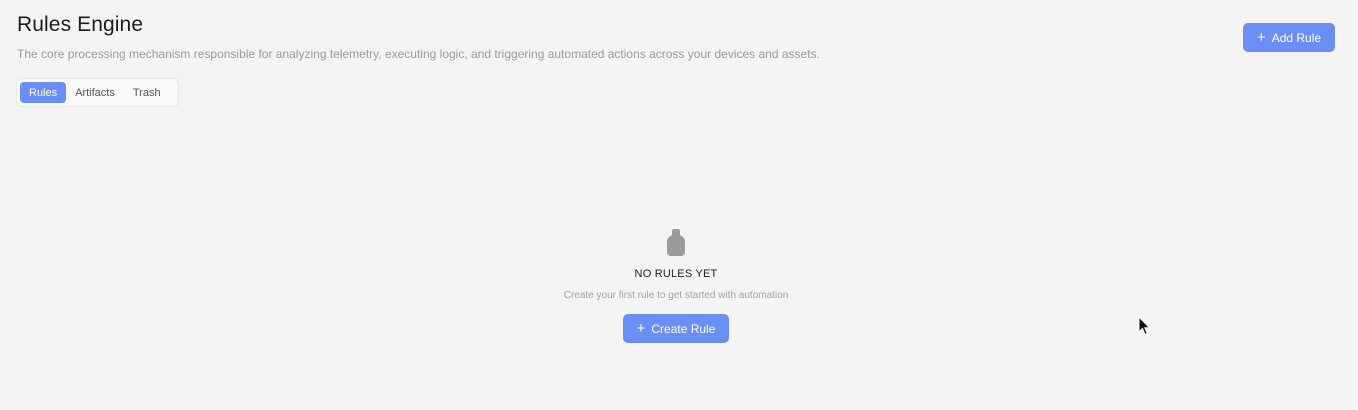 This screenshot has height=410, width=1358. I want to click on tab-bar: Rules Artifacts Trash, so click(97, 92).